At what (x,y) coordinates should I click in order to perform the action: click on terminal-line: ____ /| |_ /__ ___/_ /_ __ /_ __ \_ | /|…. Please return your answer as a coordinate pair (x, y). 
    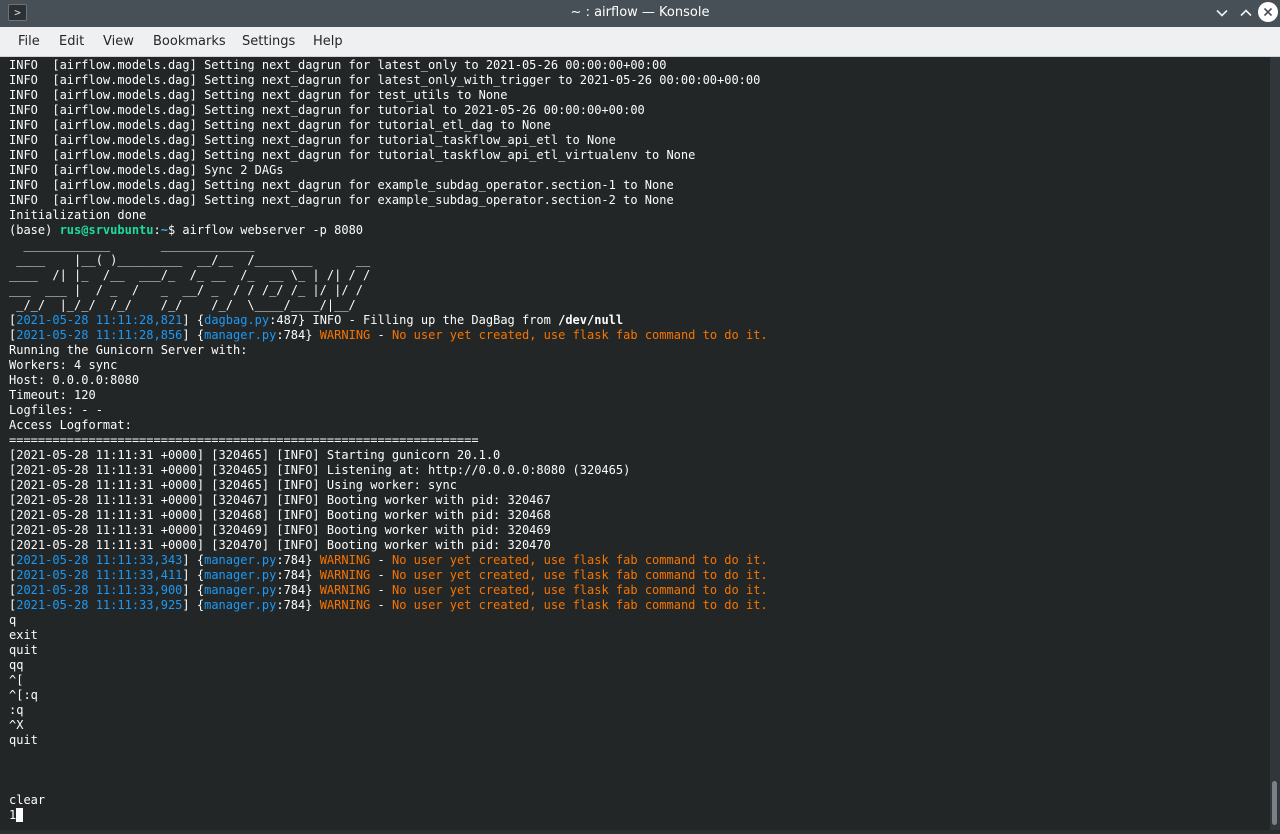
    Looking at the image, I should click on (388, 275).